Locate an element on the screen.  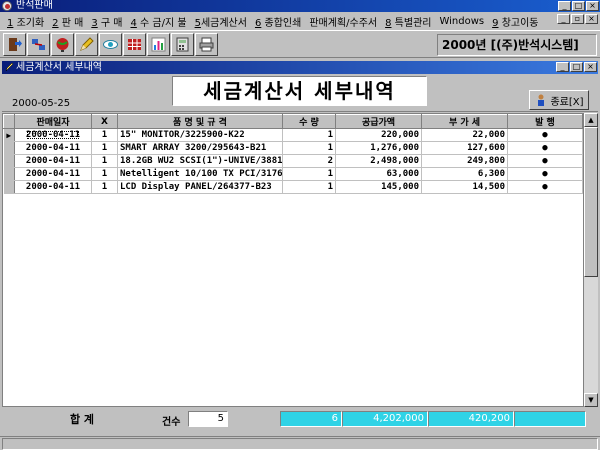
item-cell: SMART ARRAY 3200/295643-B21 is located at coordinates (200, 148).